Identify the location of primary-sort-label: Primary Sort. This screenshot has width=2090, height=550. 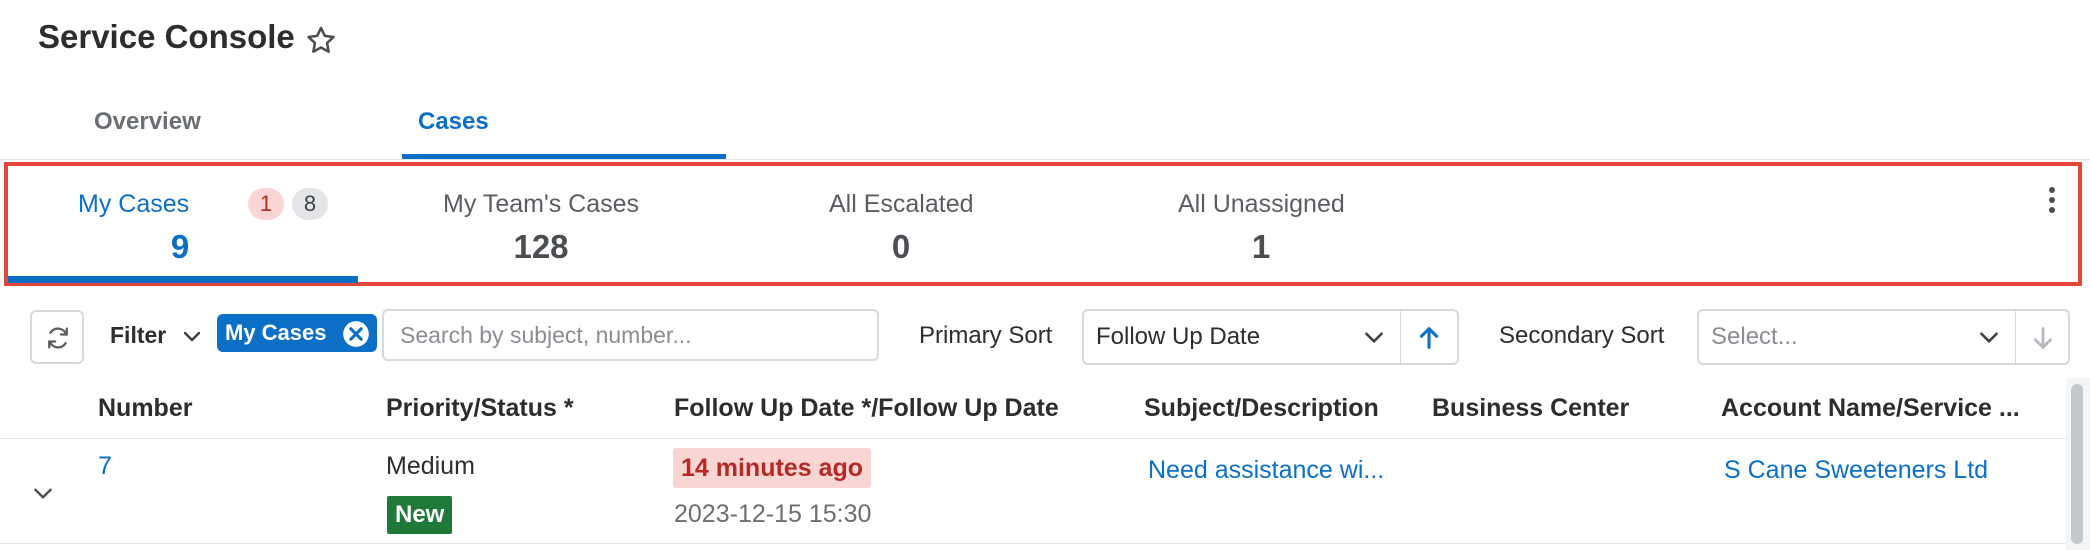
(986, 335).